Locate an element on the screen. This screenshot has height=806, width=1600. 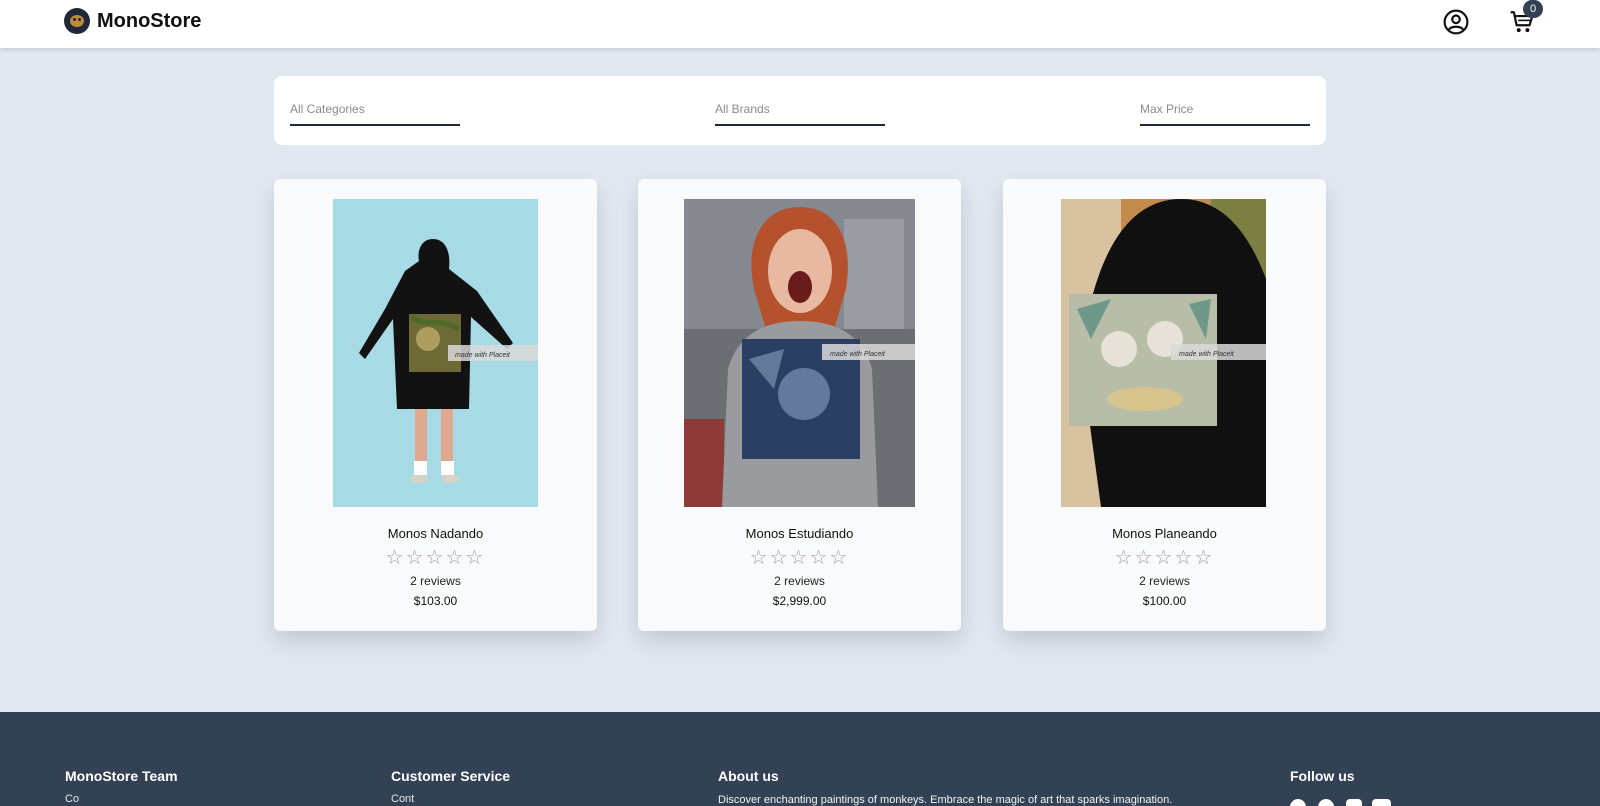
user-circle-icon is located at coordinates (1456, 22).